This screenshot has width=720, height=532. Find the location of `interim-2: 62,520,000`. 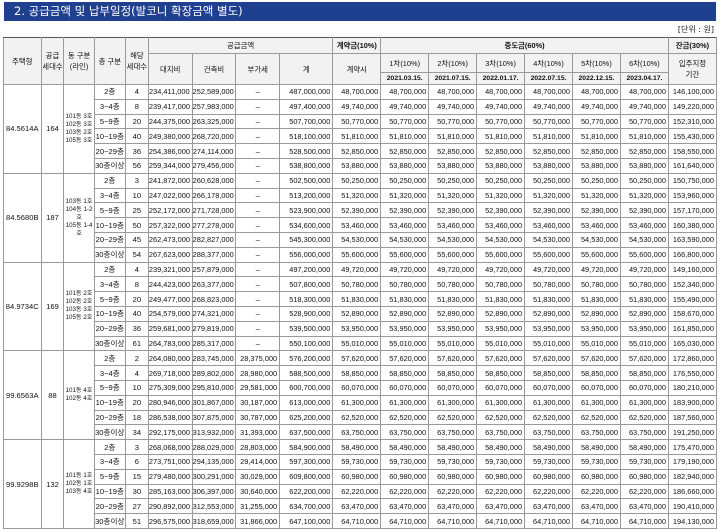

interim-2: 62,520,000 is located at coordinates (453, 417).